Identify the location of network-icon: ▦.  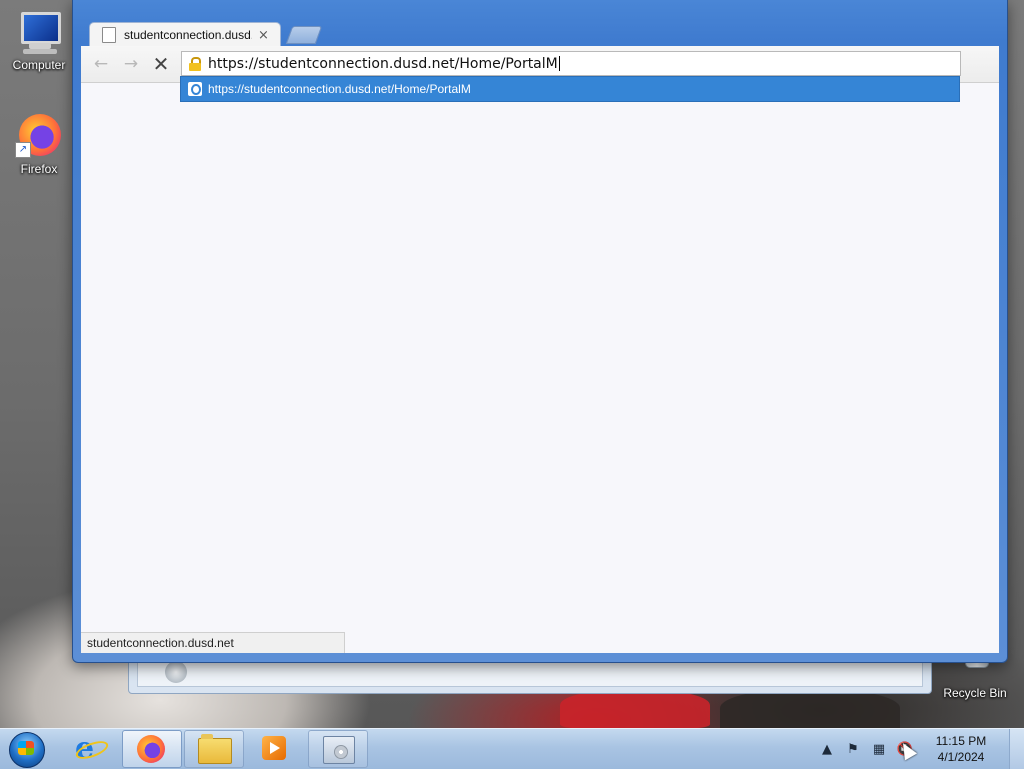
(879, 749).